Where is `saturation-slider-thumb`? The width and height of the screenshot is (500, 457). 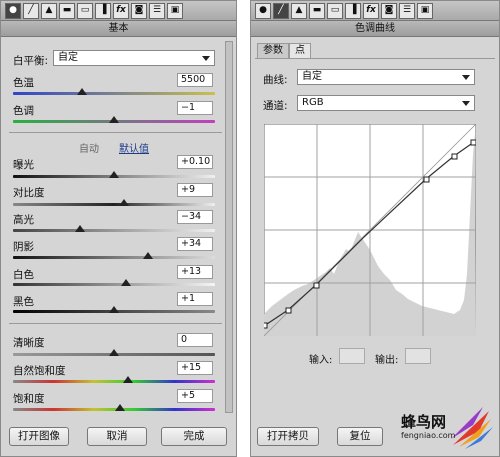 saturation-slider-thumb is located at coordinates (120, 407).